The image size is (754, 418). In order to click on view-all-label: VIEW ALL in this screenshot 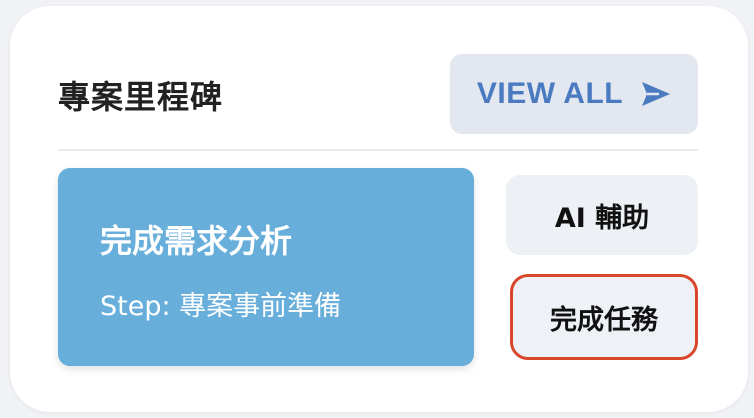, I will do `click(550, 93)`.